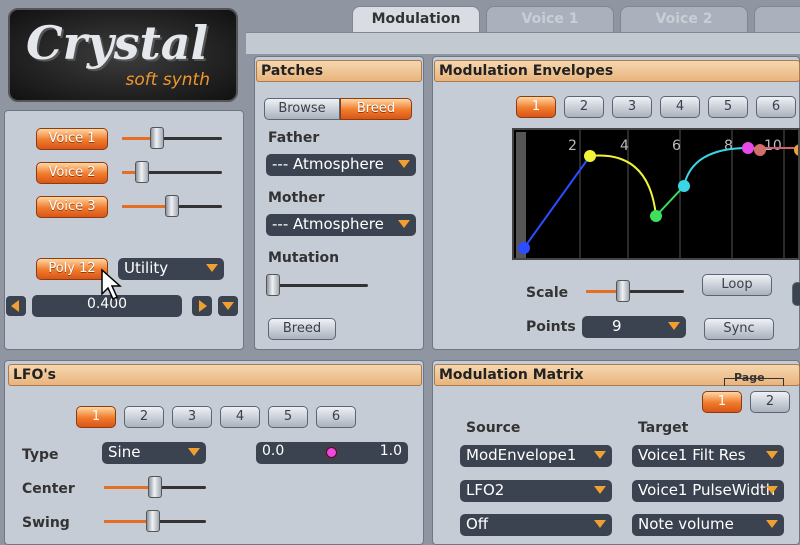 The height and width of the screenshot is (545, 800). I want to click on voice-2-button: Voice 2, so click(72, 173).